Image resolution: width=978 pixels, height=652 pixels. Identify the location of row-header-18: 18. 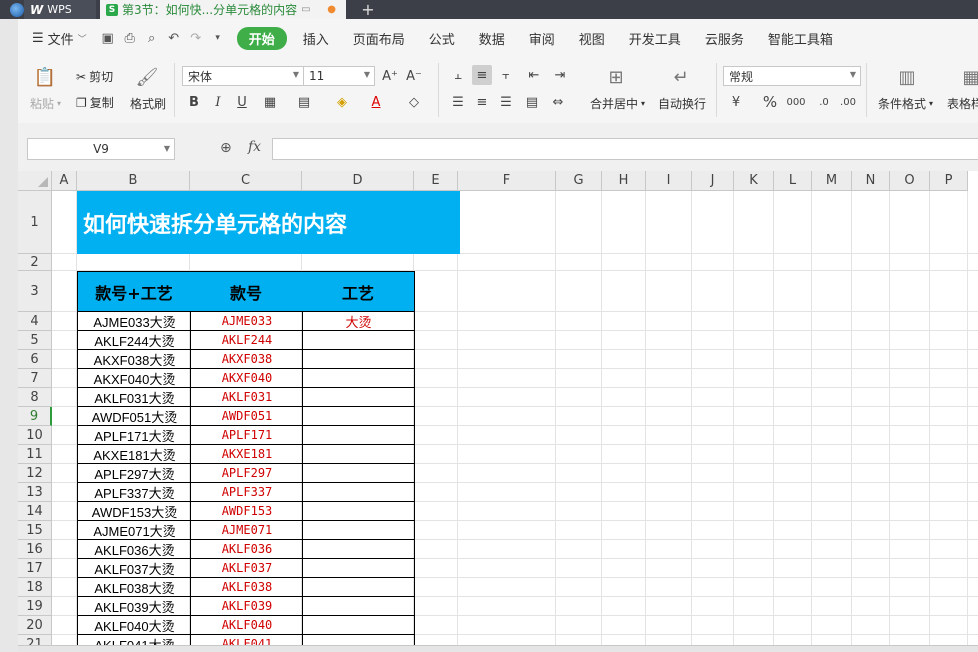
(35, 587).